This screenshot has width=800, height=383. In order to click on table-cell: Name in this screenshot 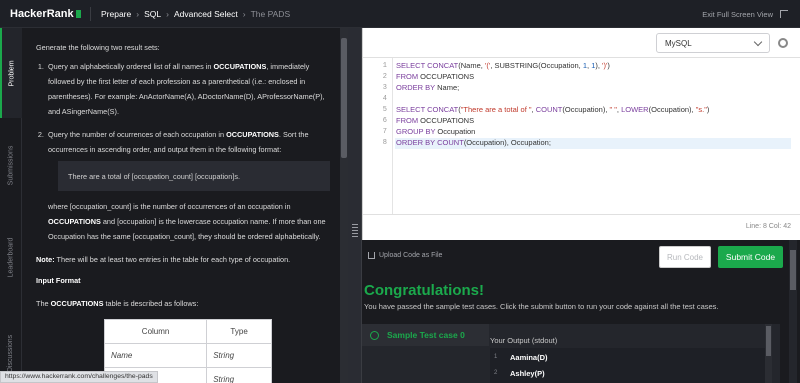, I will do `click(155, 355)`.